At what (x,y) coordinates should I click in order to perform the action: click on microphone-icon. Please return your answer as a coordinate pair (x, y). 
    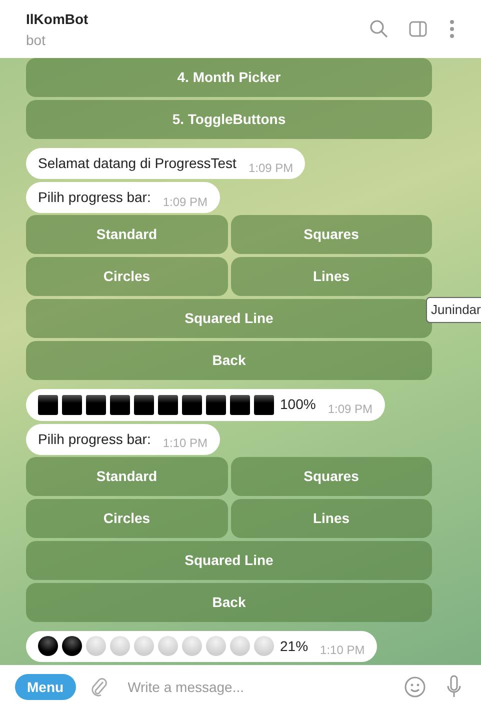
    Looking at the image, I should click on (454, 687).